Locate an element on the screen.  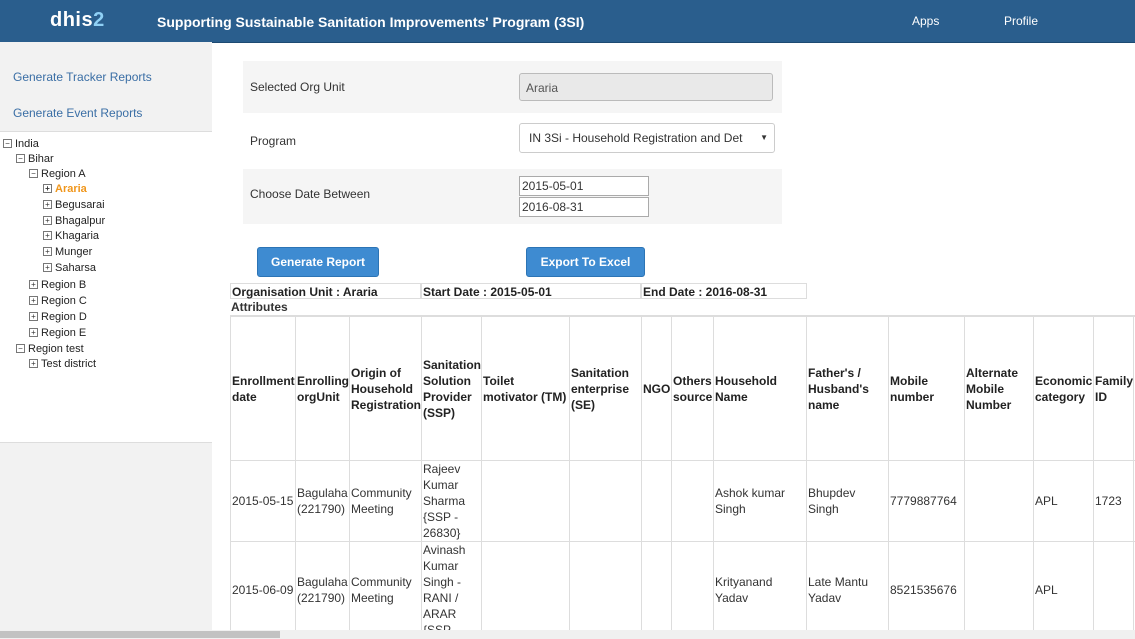
table-cell: Late Mantu Yadav is located at coordinates (847, 590).